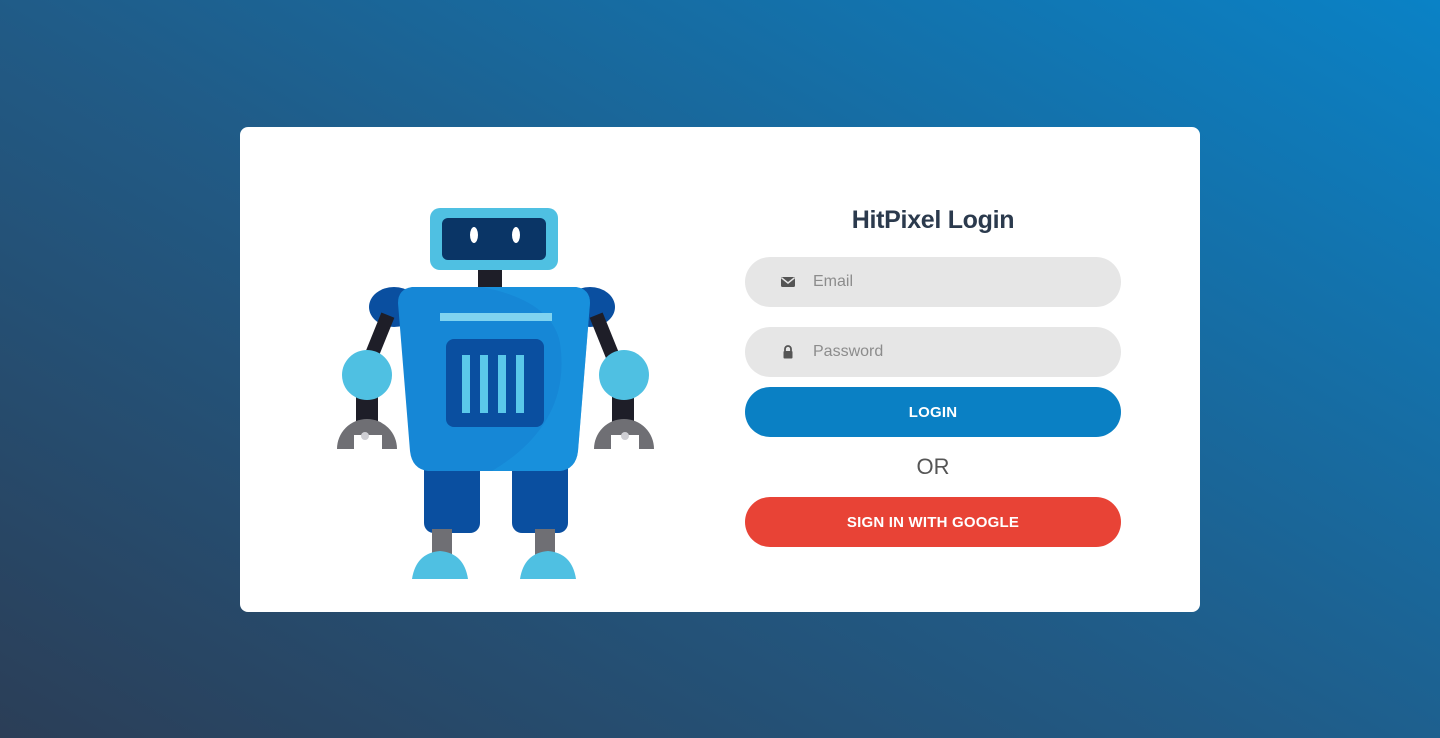 Image resolution: width=1440 pixels, height=738 pixels. Describe the element at coordinates (933, 412) in the screenshot. I see `login-button: LOGIN` at that location.